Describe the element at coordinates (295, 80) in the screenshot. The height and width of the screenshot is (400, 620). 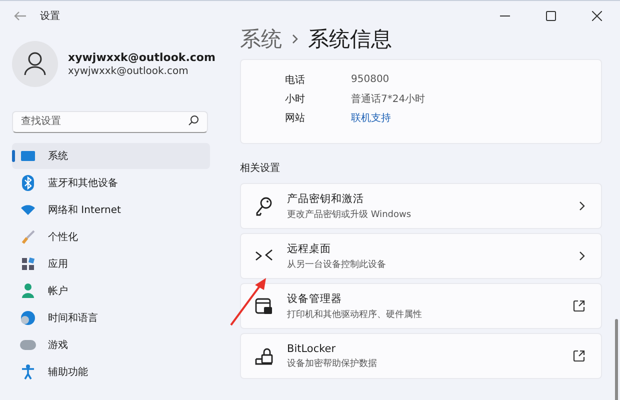
I see `info-label: 电话` at that location.